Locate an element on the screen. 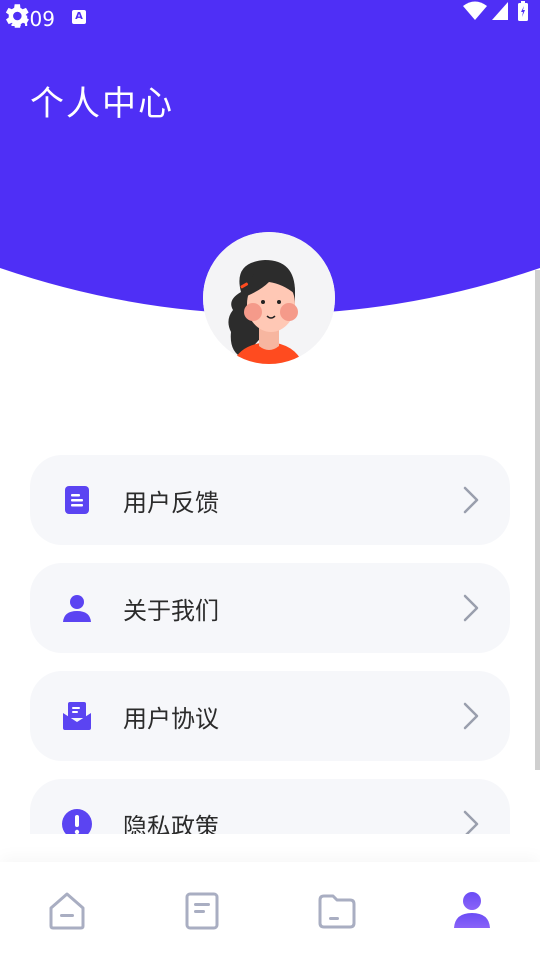 The image size is (540, 960). bottom-tab-bar is located at coordinates (270, 911).